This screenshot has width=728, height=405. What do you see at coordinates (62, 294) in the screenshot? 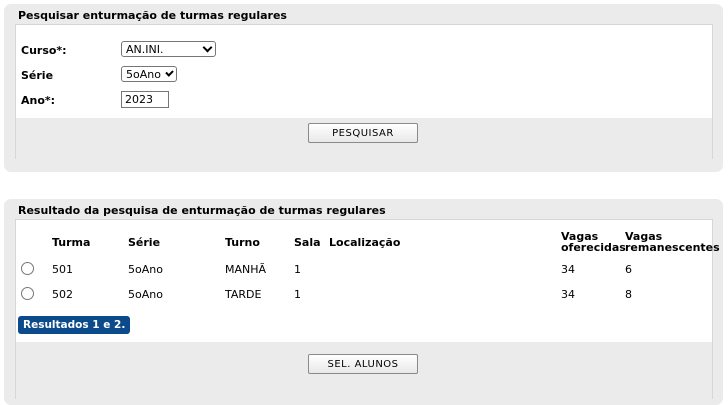
I see `cell-turma: 502` at bounding box center [62, 294].